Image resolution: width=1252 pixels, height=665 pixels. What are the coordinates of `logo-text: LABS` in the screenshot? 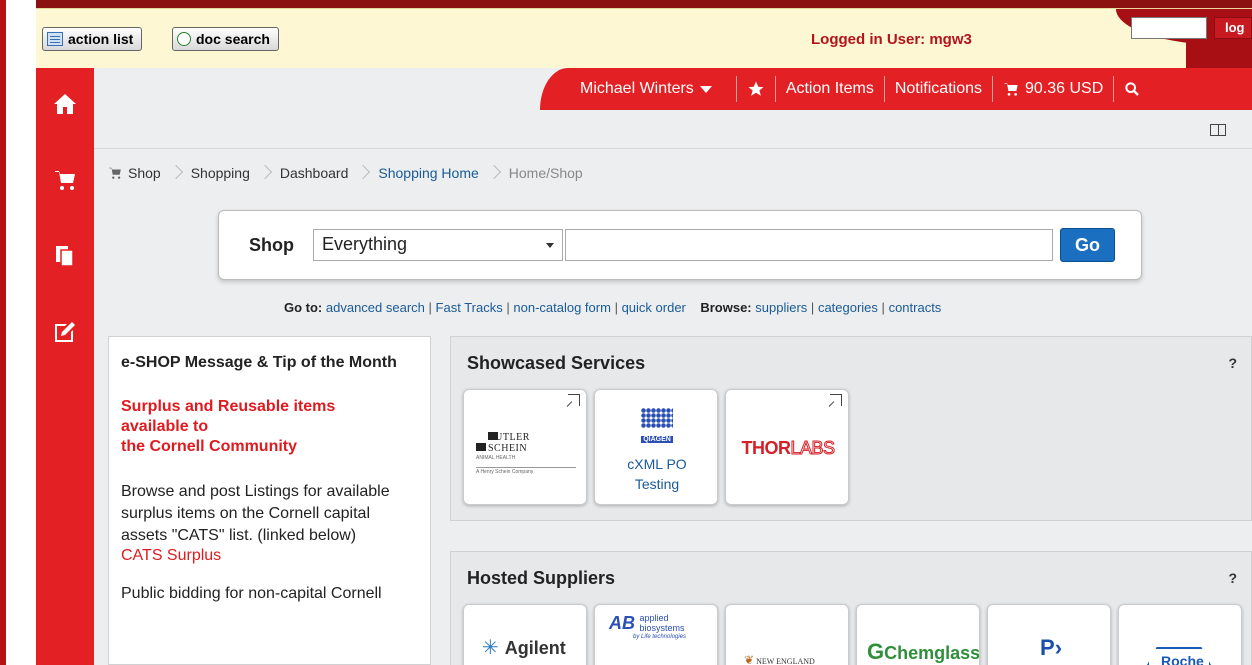 It's located at (813, 448).